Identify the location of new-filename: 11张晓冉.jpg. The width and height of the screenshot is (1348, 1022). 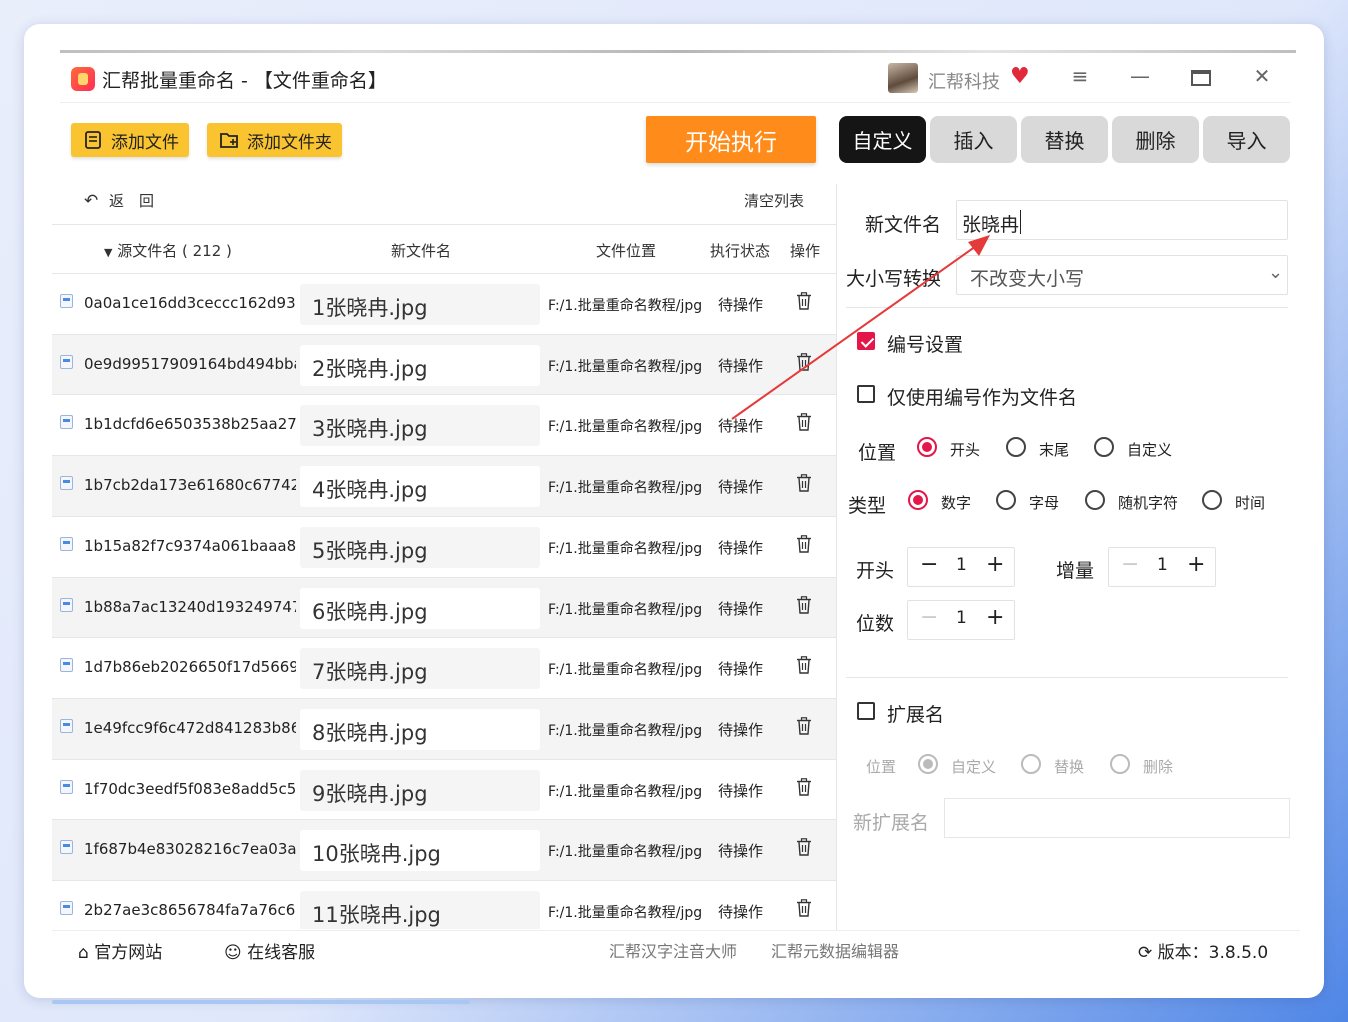
(376, 915).